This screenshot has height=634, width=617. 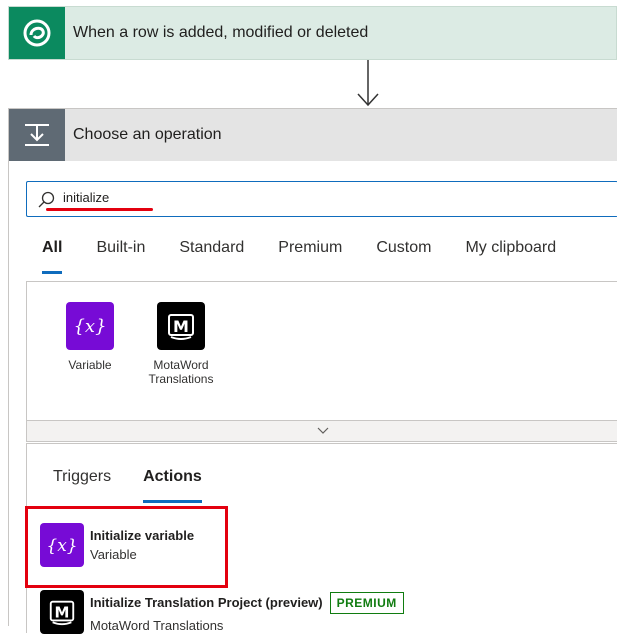 I want to click on tab-premium: Premium, so click(x=310, y=257).